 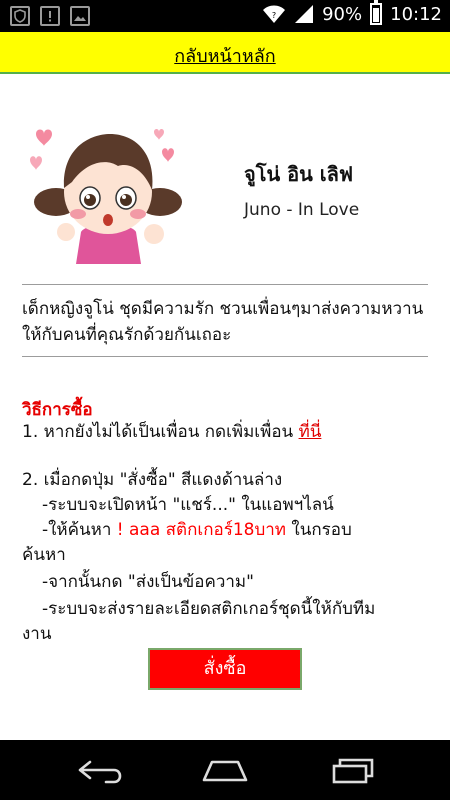 I want to click on navigation-bar, so click(x=225, y=770).